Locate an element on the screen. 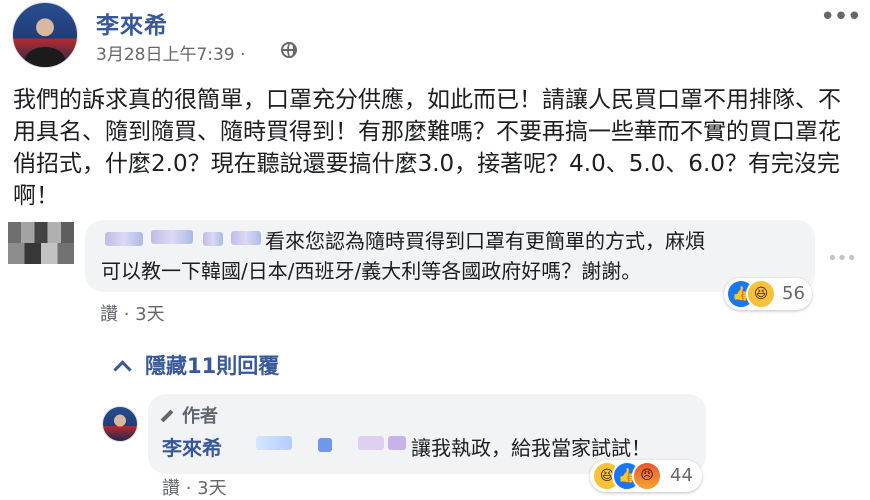 This screenshot has width=870, height=500. reply-reactions: 😆 👍 😠 44 is located at coordinates (646, 476).